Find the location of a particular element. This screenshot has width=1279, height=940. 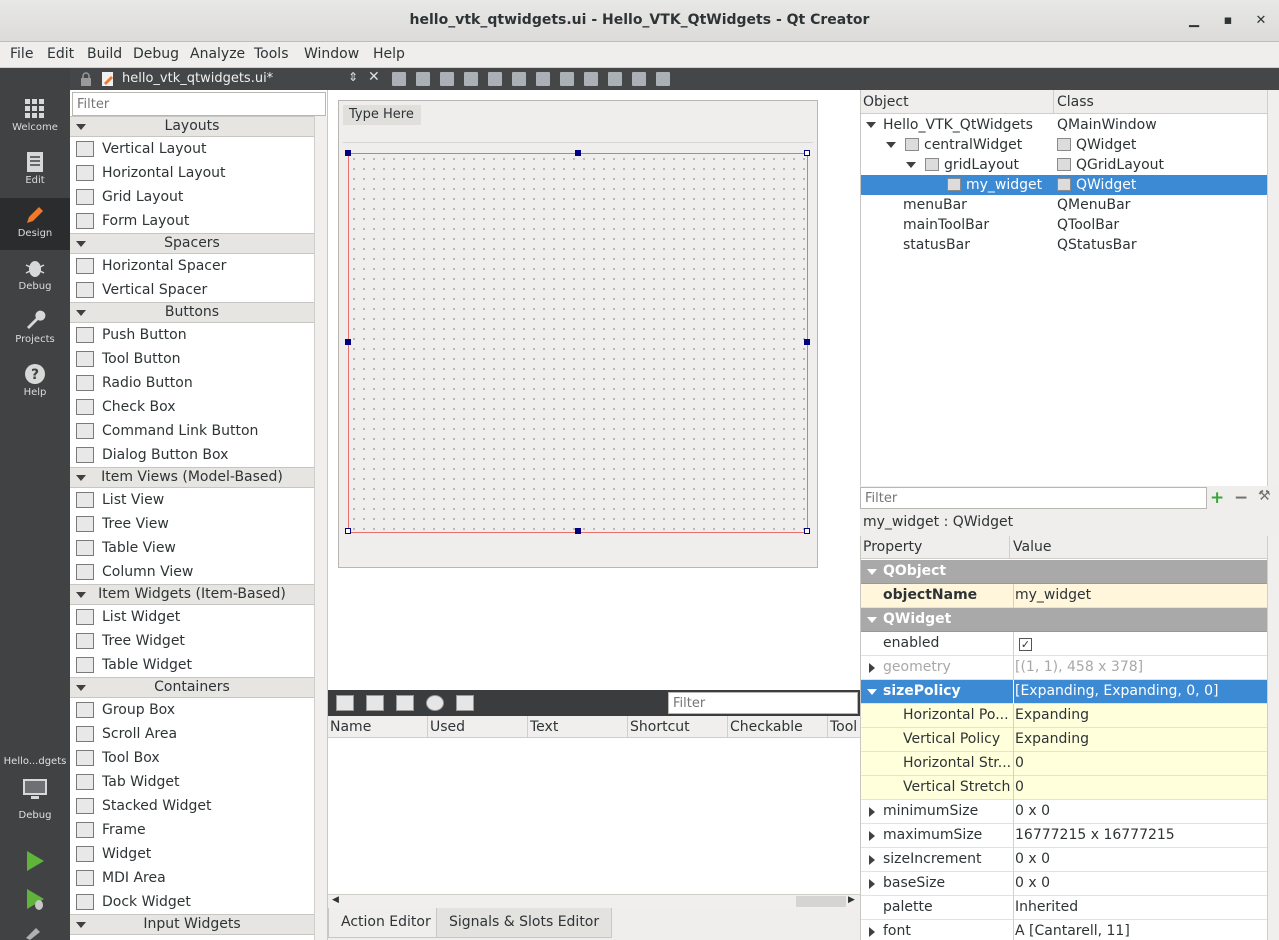

property-row: minimumSize 0 x 0 is located at coordinates (1064, 812).